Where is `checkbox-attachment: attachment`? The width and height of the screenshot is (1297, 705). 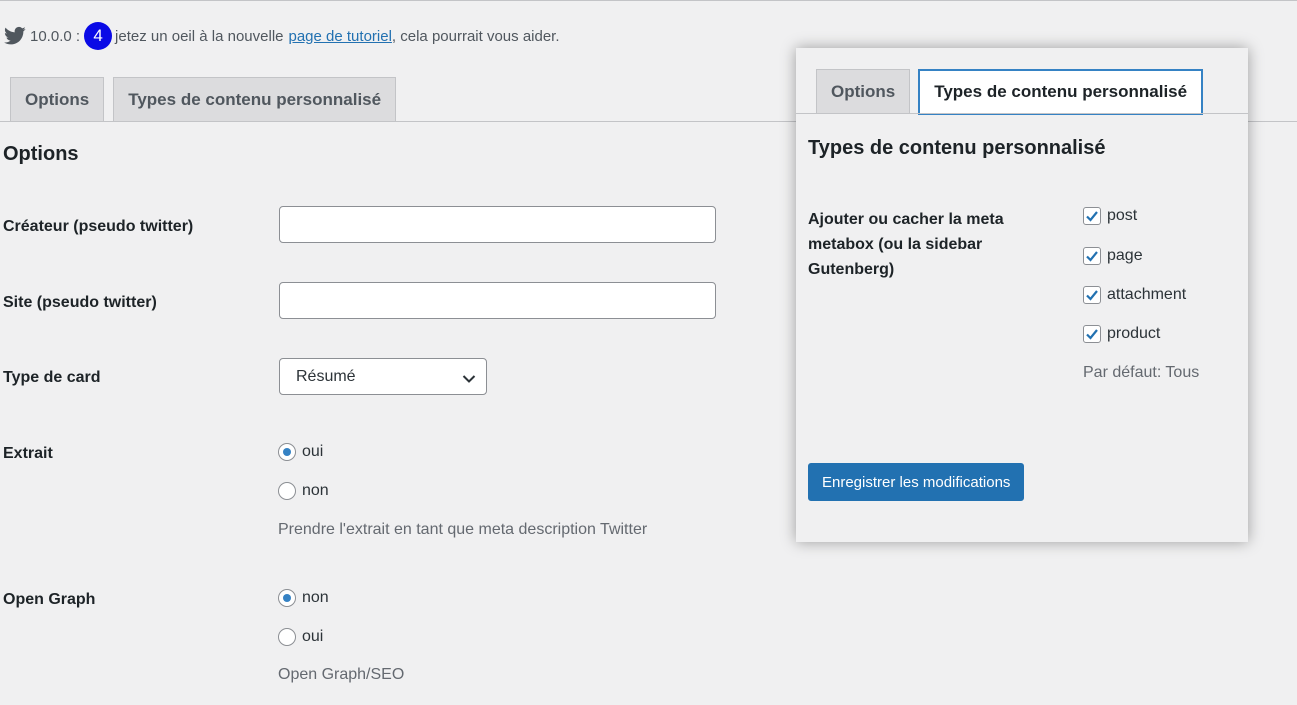
checkbox-attachment: attachment is located at coordinates (1134, 295).